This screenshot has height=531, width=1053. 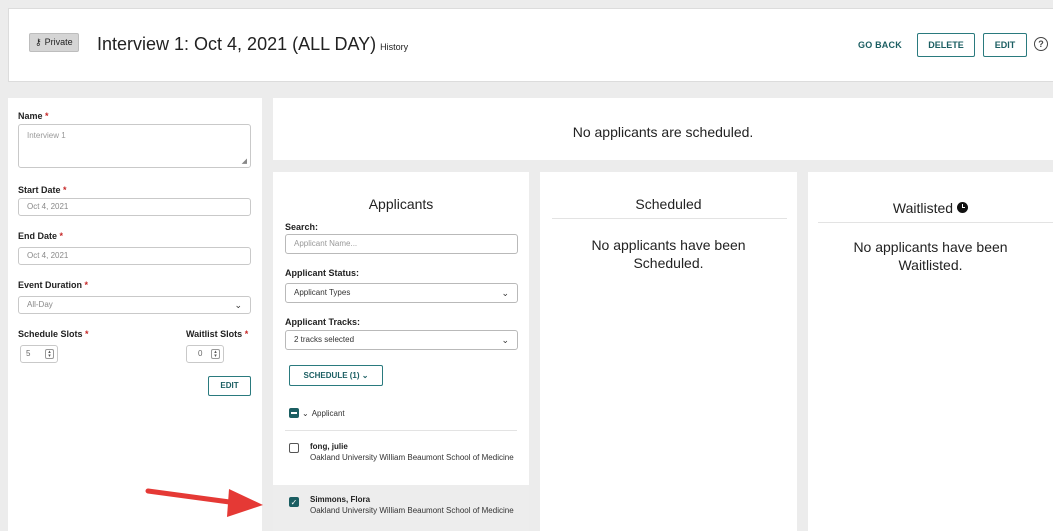 I want to click on resize-grip-icon: ◢, so click(x=244, y=161).